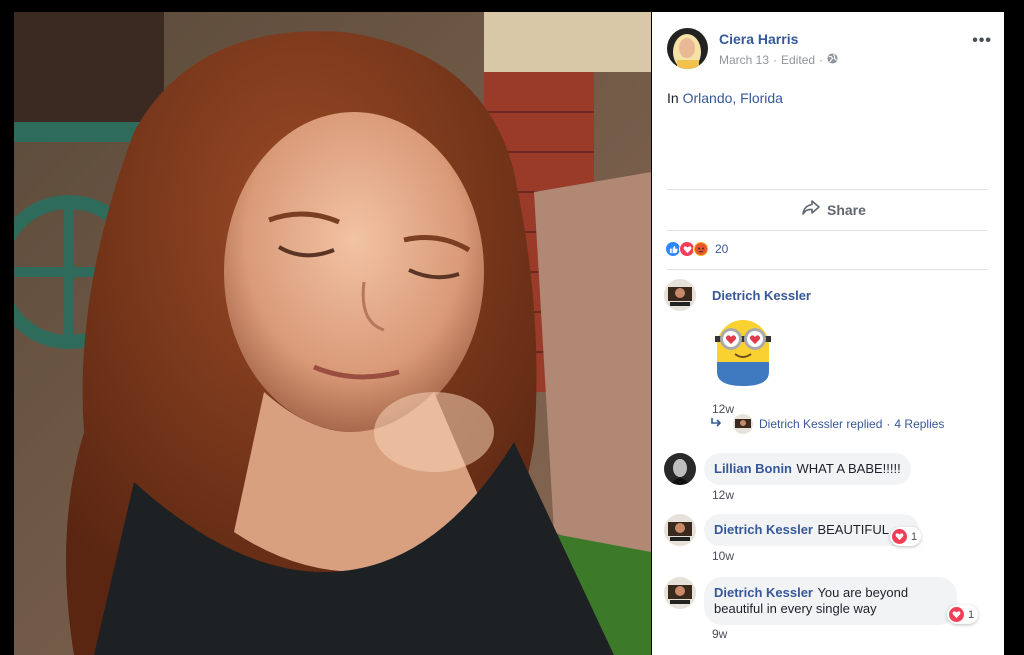  What do you see at coordinates (846, 209) in the screenshot?
I see `share-label: Share` at bounding box center [846, 209].